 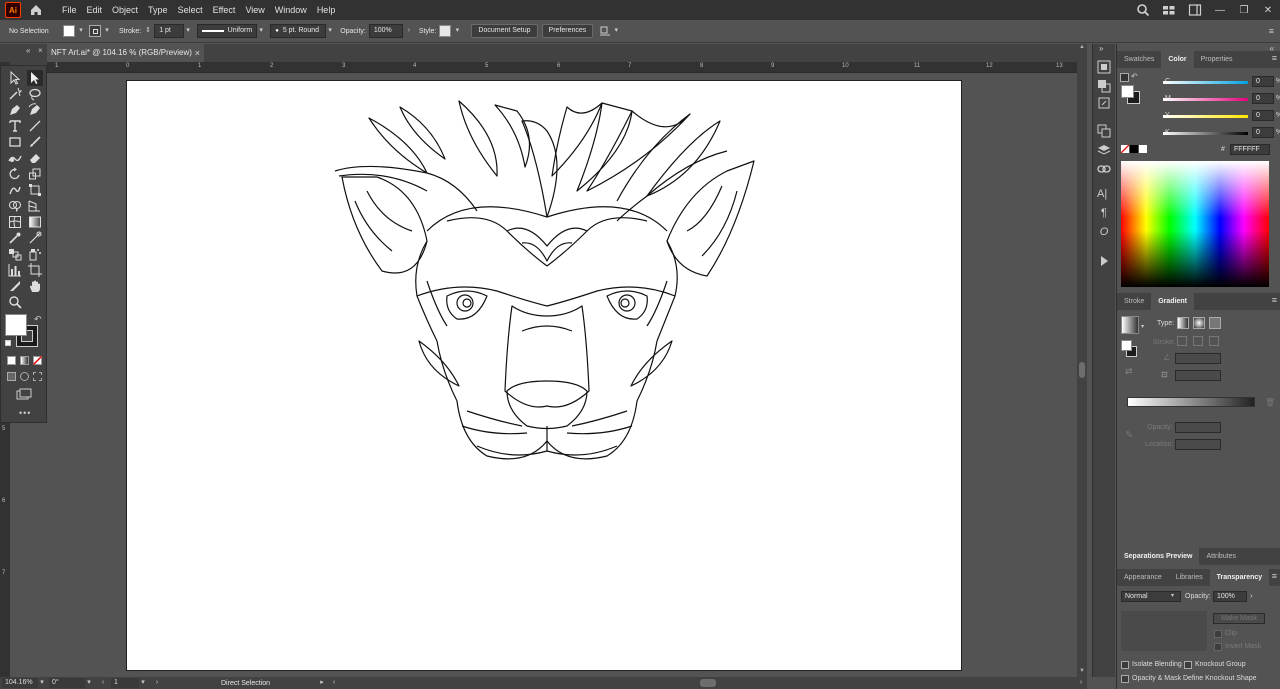 I want to click on color-panel-menu-icon: ≡, so click(x=1274, y=58).